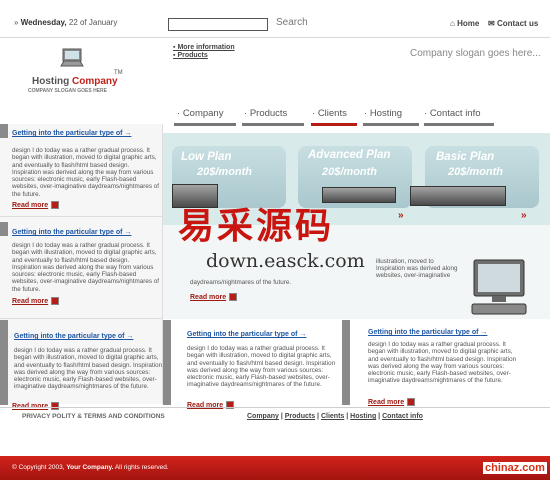 Image resolution: width=550 pixels, height=480 pixels. Describe the element at coordinates (206, 157) in the screenshot. I see `plan-title: Low Plan` at that location.